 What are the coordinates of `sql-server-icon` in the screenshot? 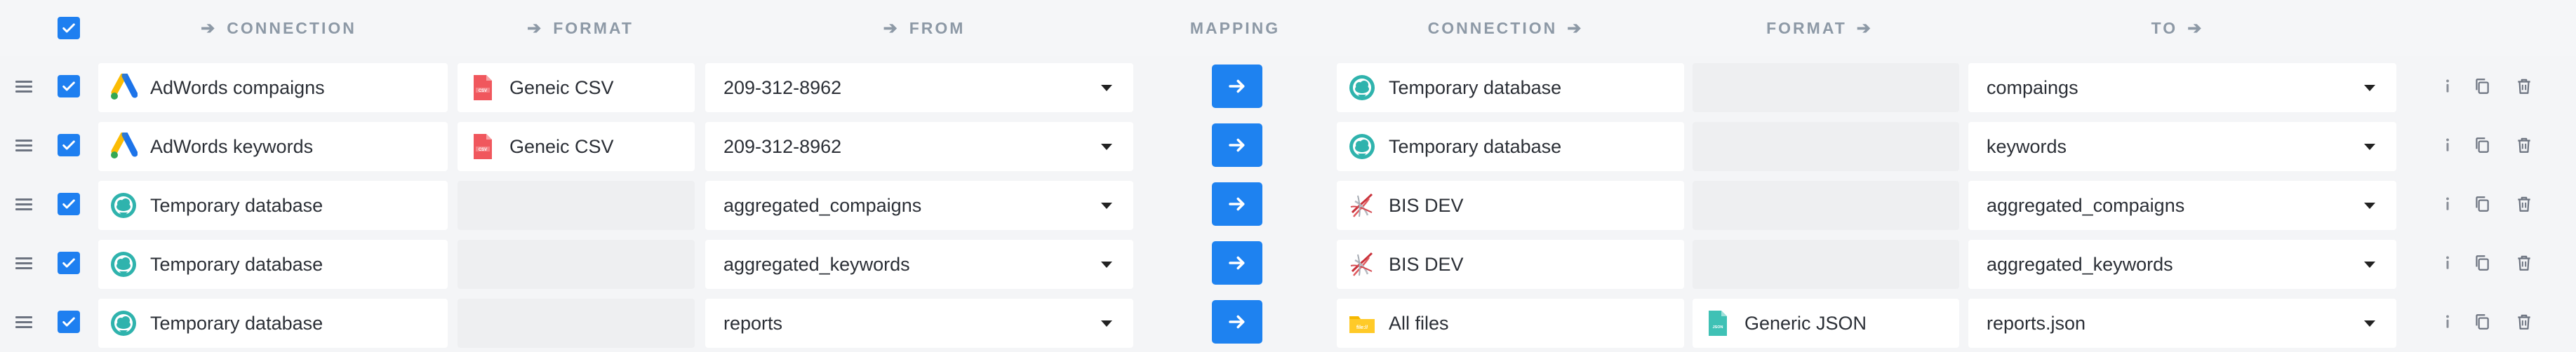 It's located at (1362, 264).